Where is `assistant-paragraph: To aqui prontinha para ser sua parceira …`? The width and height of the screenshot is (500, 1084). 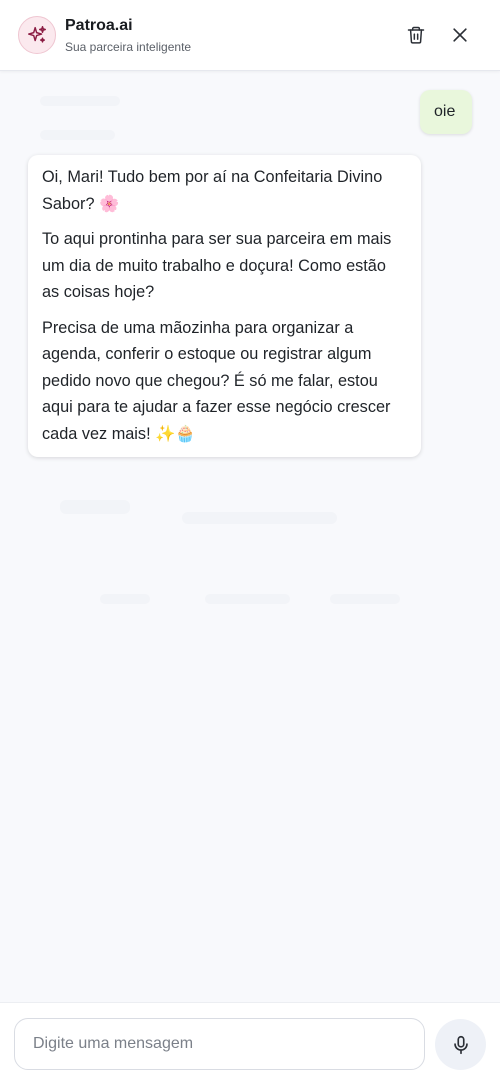
assistant-paragraph: To aqui prontinha para ser sua parceira … is located at coordinates (217, 265).